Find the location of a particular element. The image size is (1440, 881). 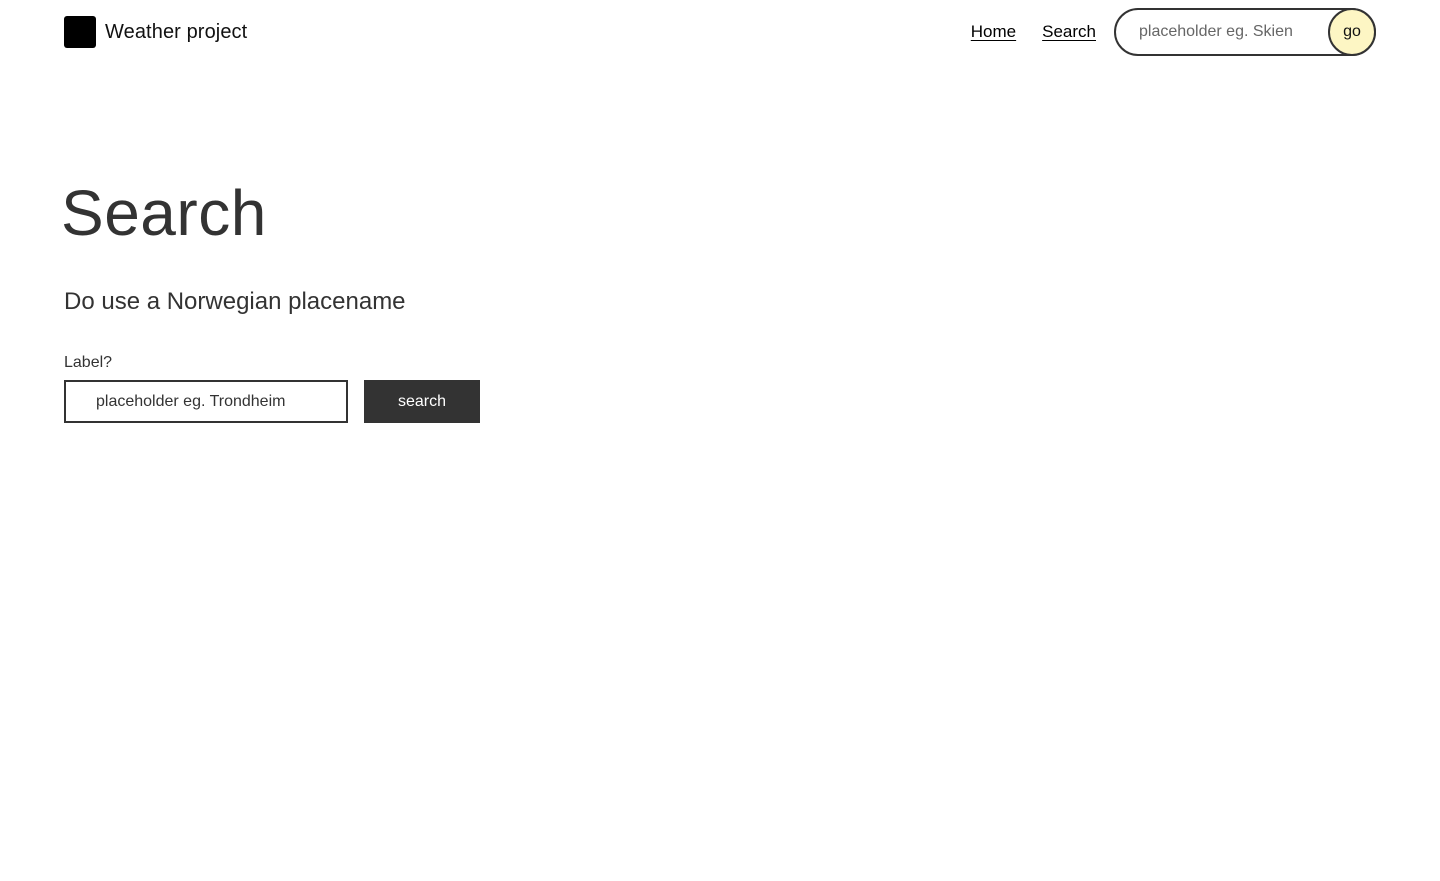

nav-link-search: Search is located at coordinates (1069, 32).